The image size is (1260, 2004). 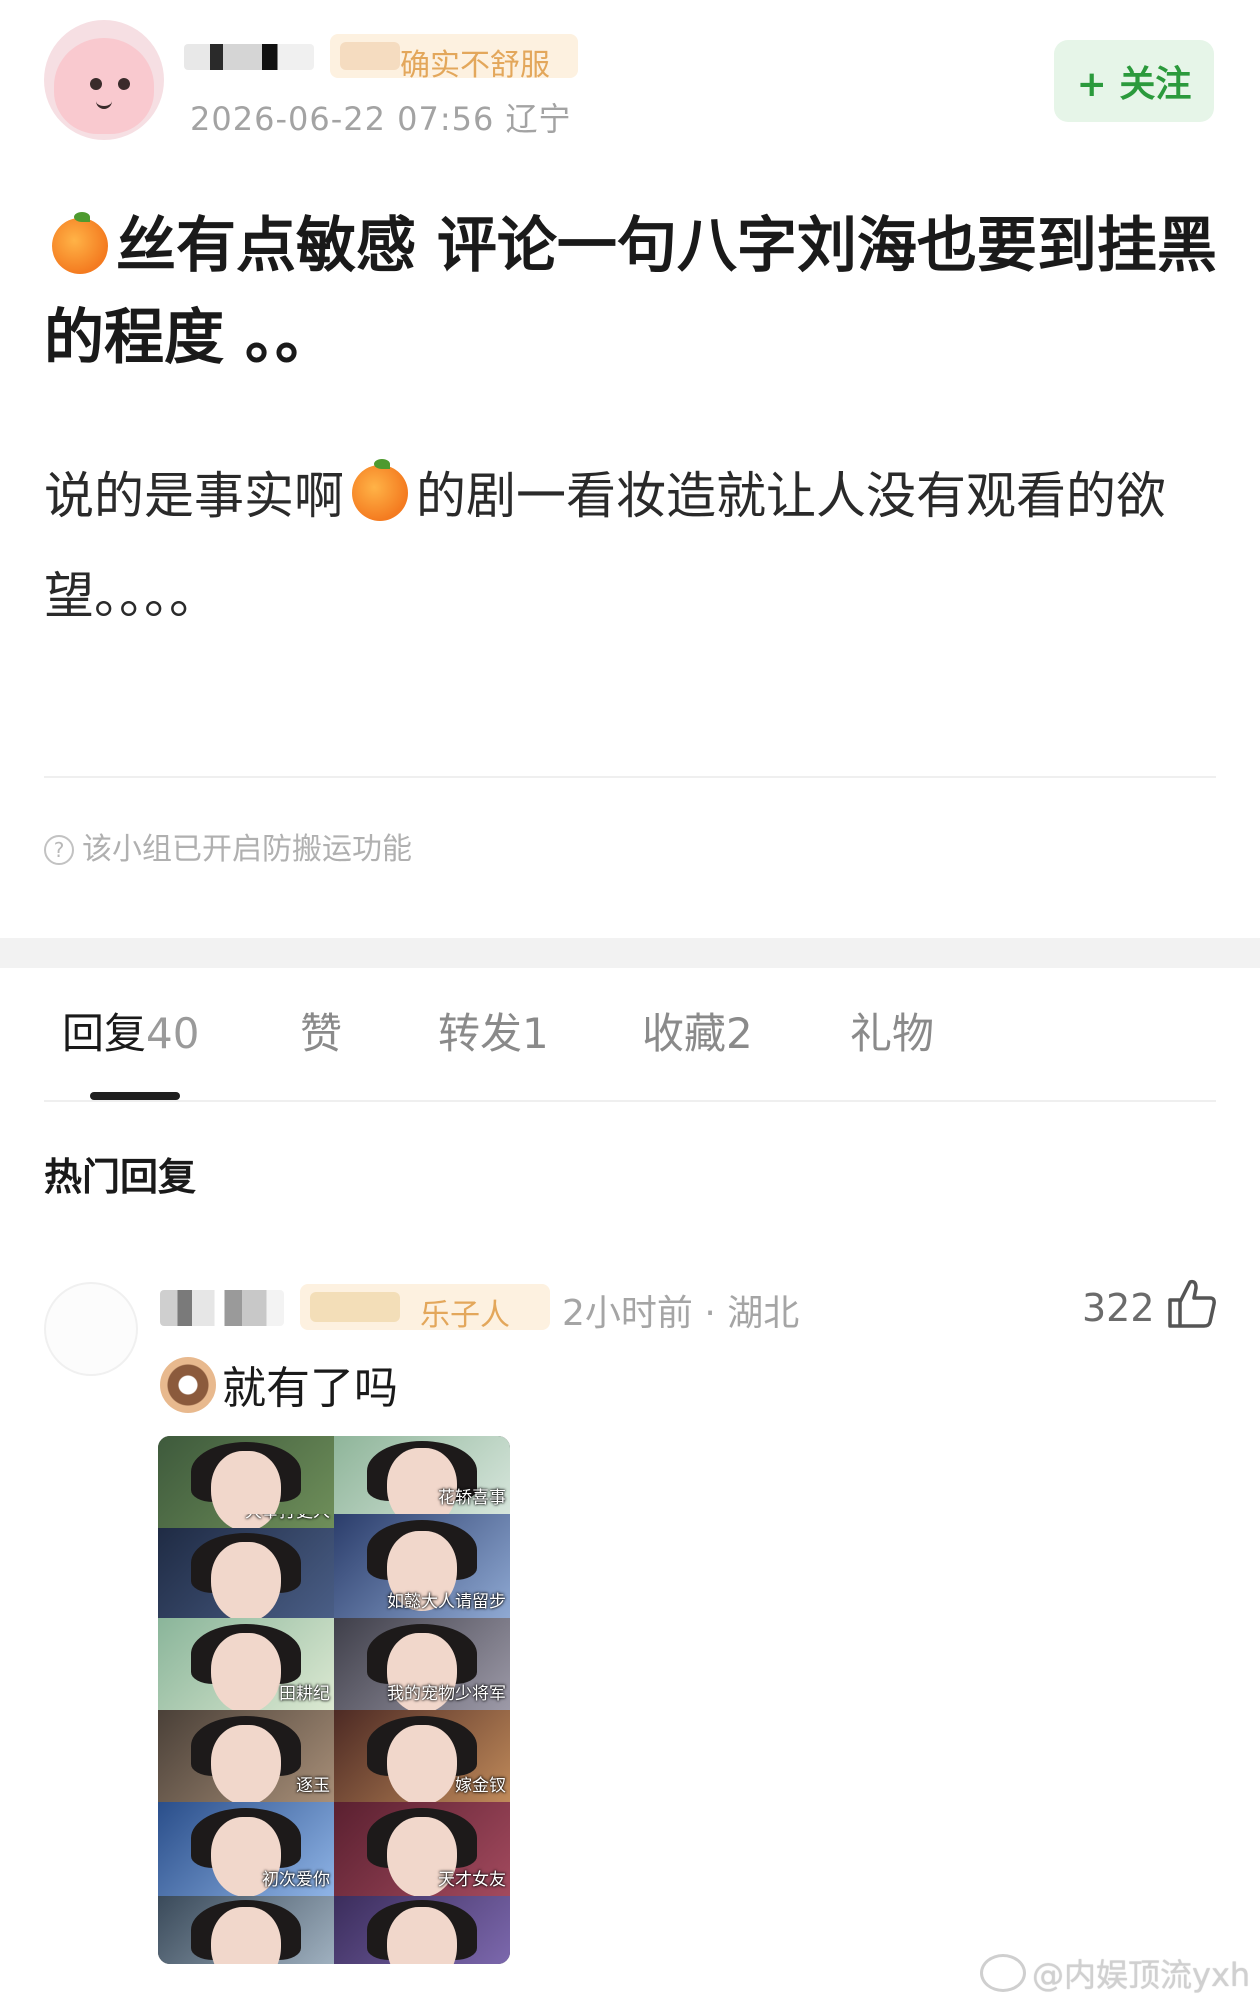 What do you see at coordinates (135, 1096) in the screenshot?
I see `active-tab-indicator` at bounding box center [135, 1096].